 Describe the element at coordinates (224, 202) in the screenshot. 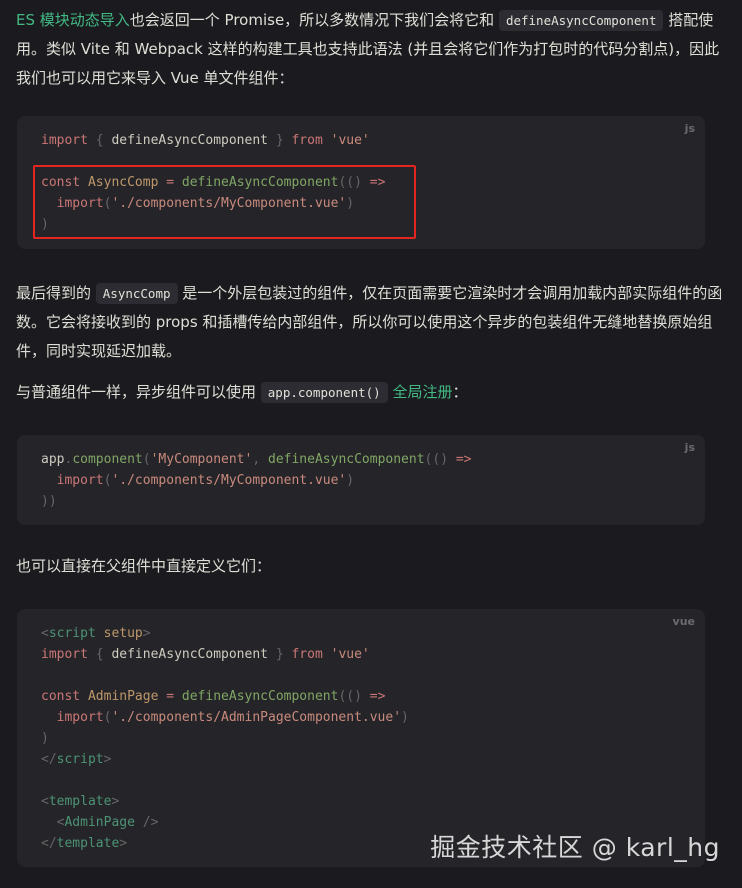

I see `highlight-box` at that location.